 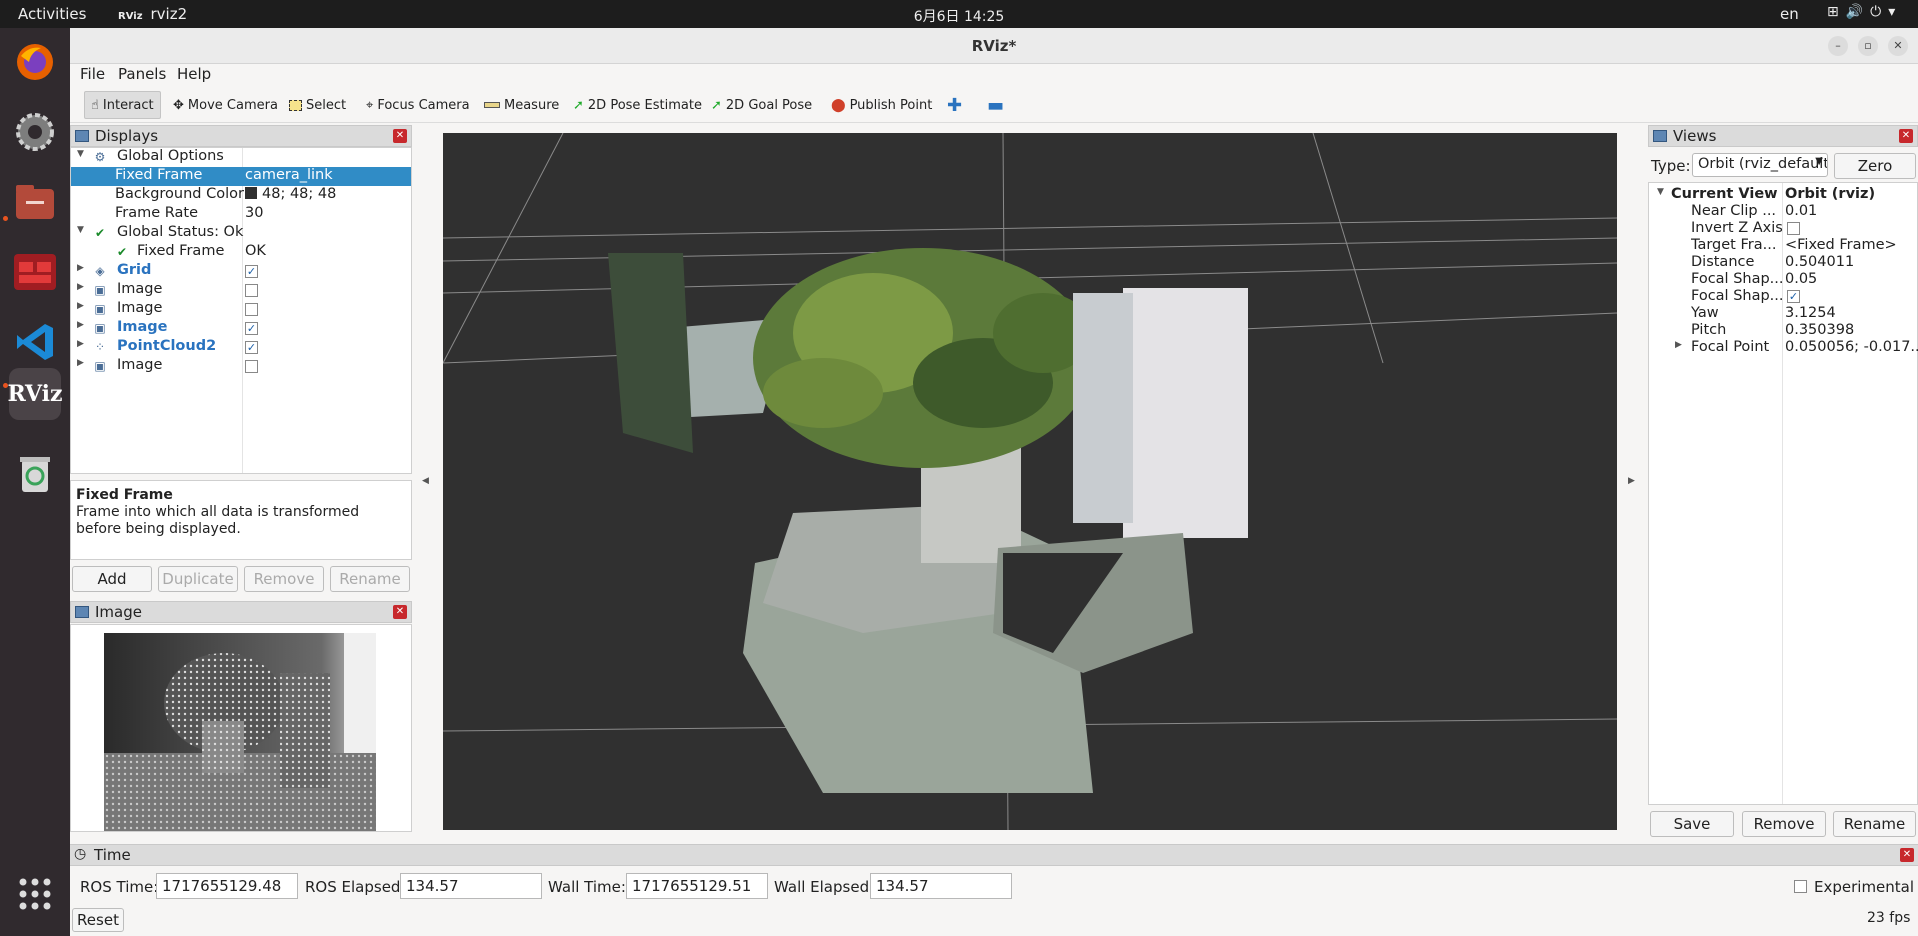 I want to click on wall-time-field: 1717655129.51, so click(x=697, y=886).